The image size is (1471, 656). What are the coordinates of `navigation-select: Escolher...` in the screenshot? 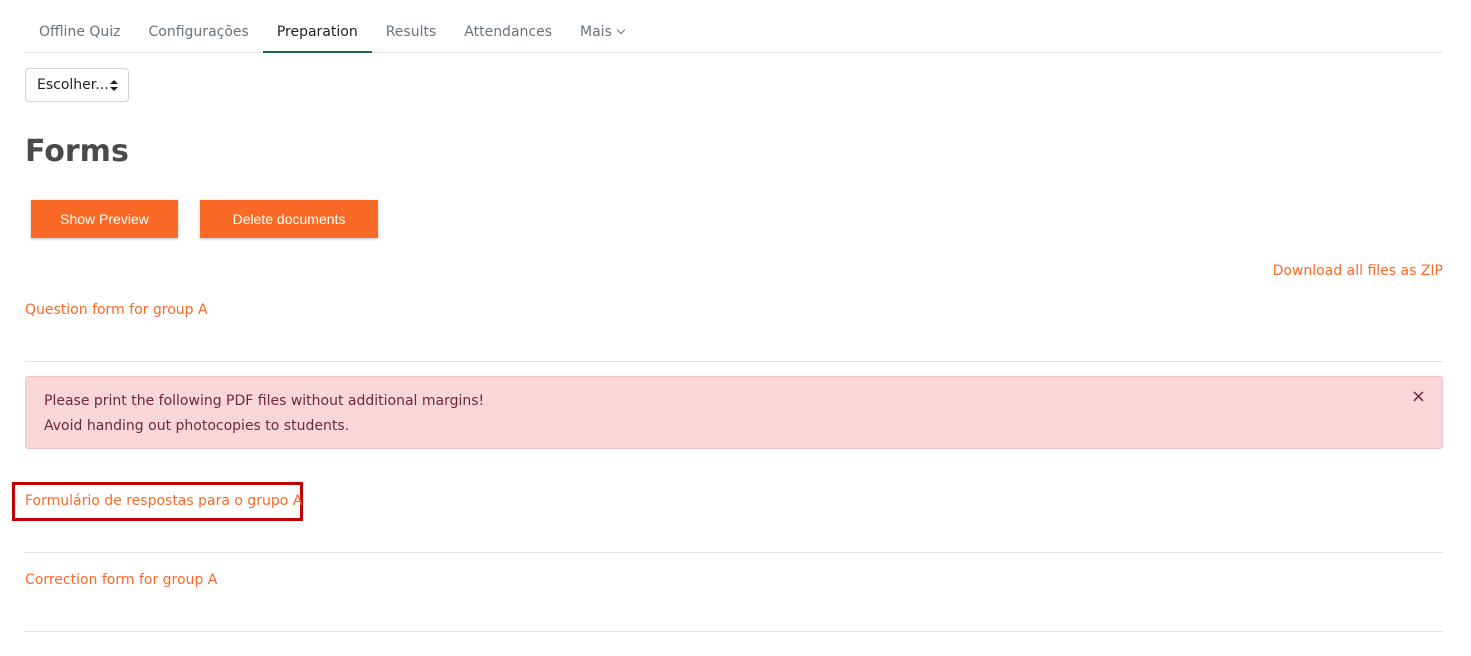 It's located at (77, 85).